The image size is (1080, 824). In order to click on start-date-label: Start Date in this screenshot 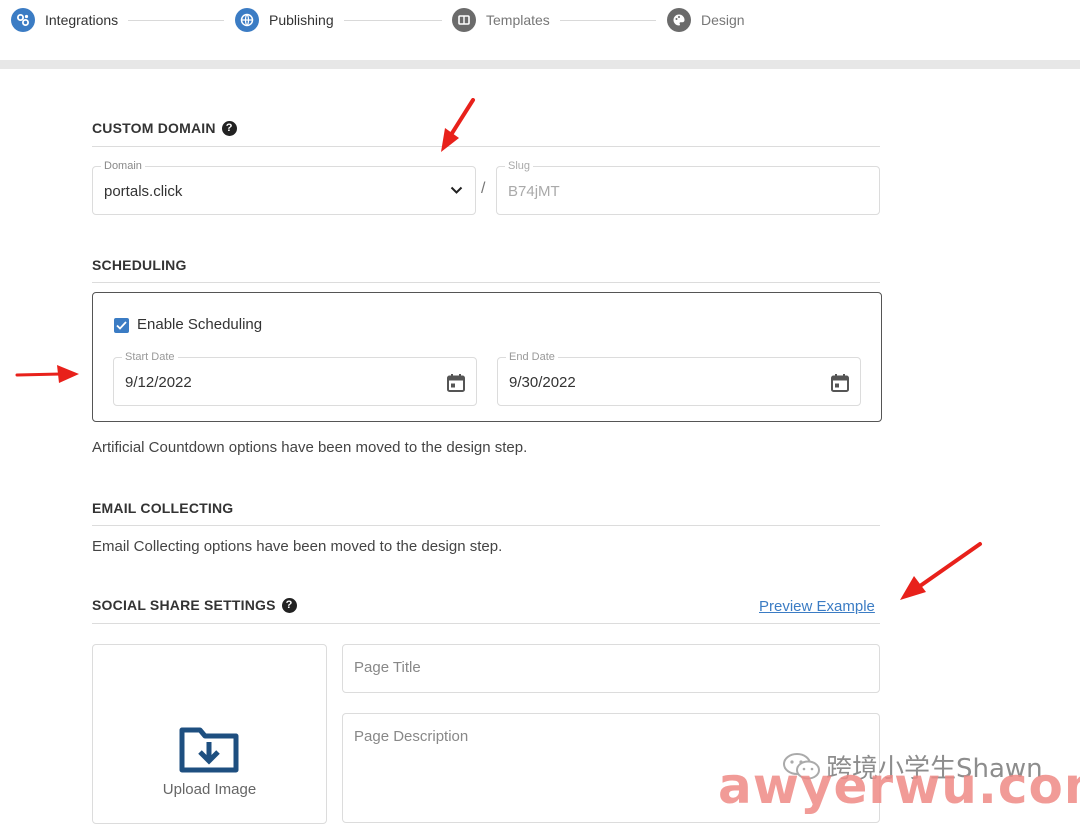, I will do `click(150, 357)`.